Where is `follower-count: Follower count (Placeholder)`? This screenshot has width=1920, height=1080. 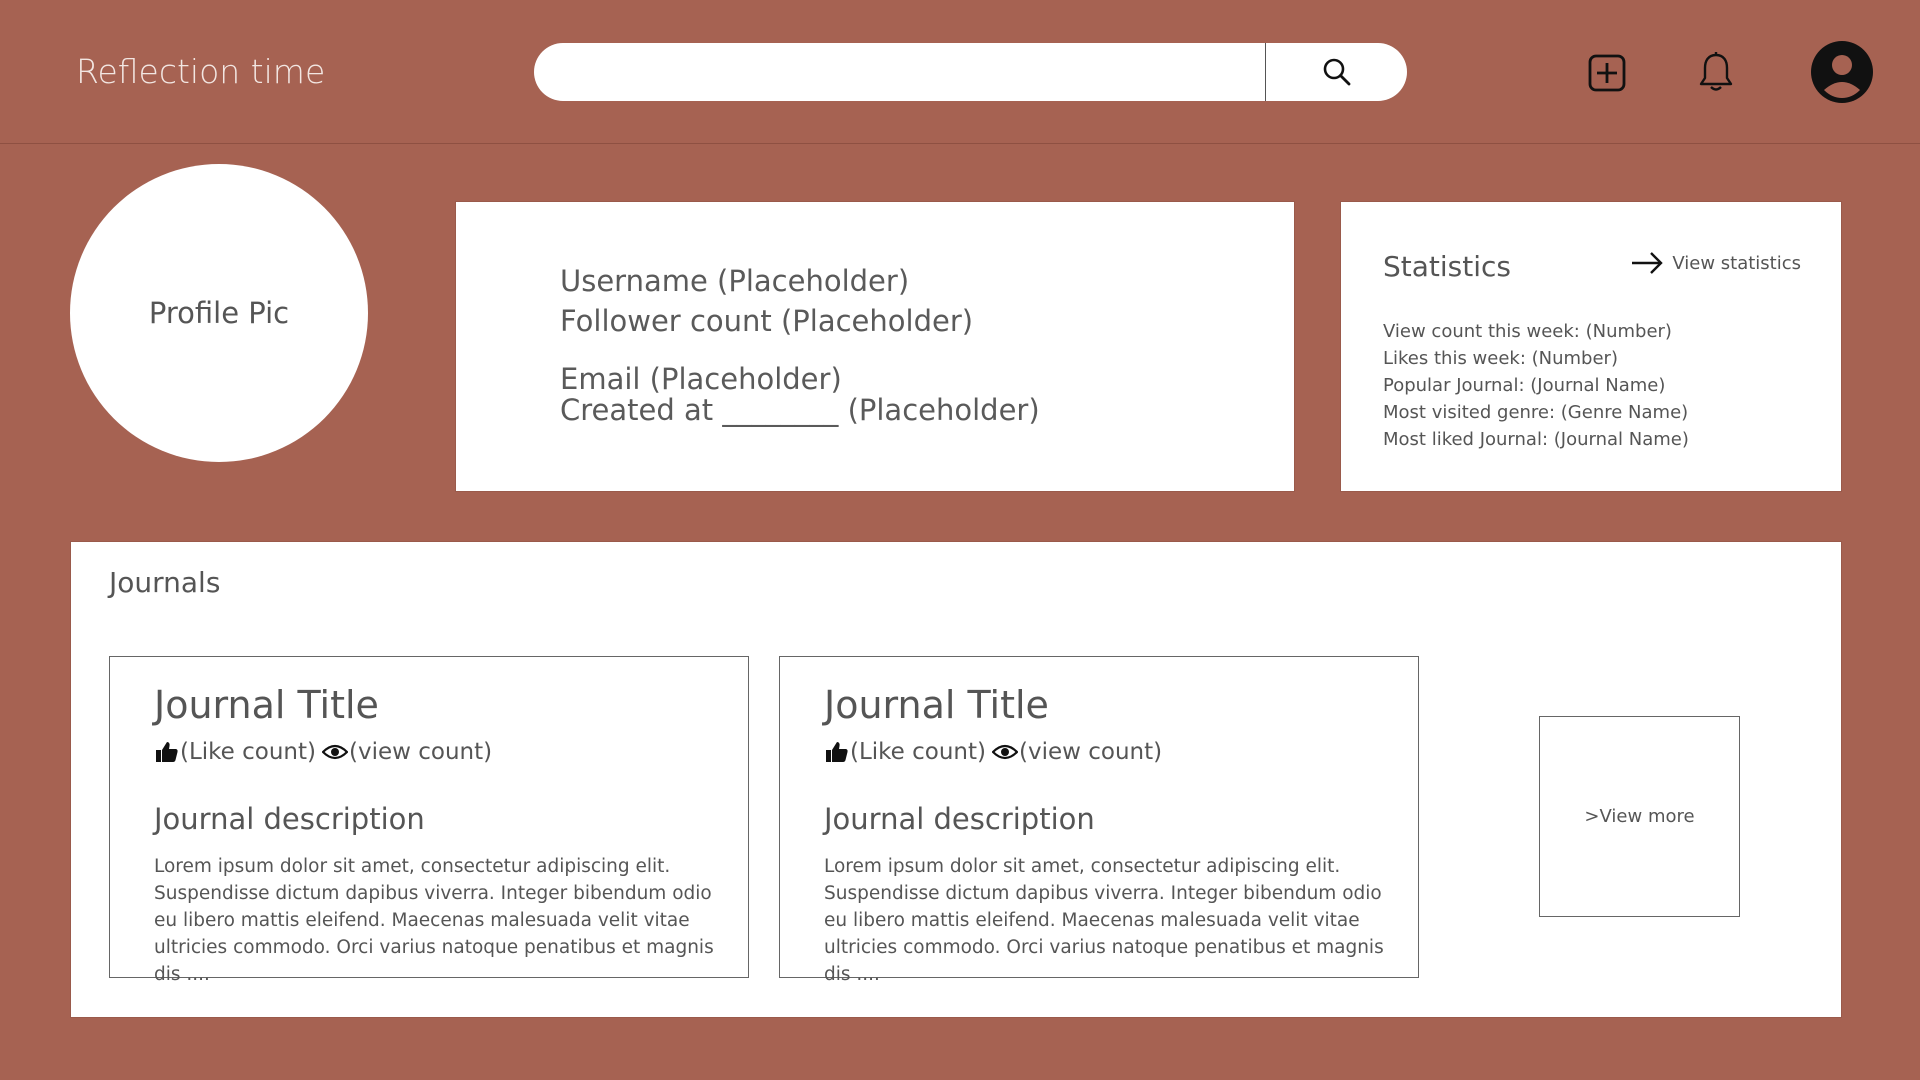 follower-count: Follower count (Placeholder) is located at coordinates (767, 321).